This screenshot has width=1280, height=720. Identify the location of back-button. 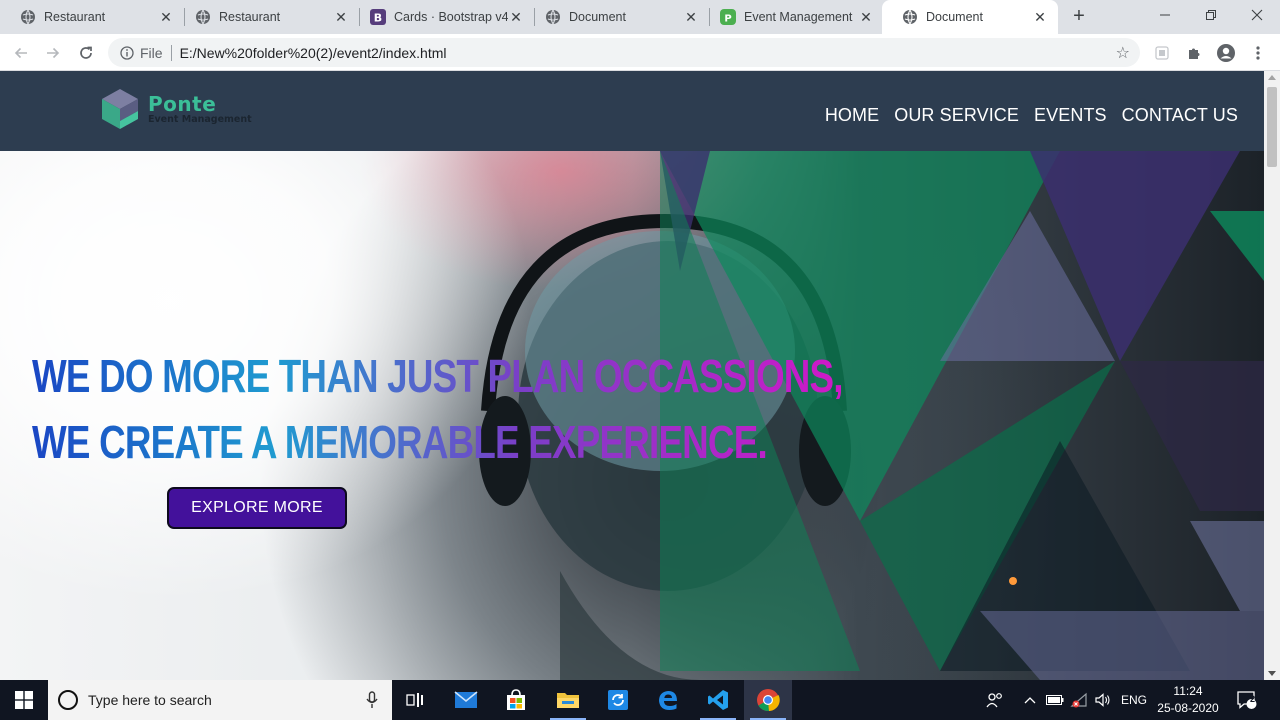
(21, 53).